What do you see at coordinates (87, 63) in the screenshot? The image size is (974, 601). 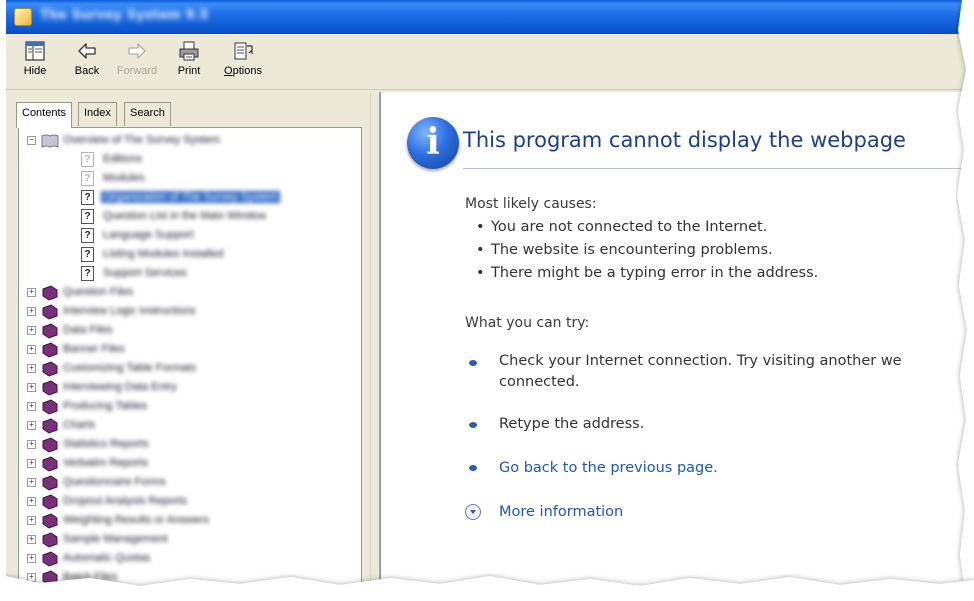 I see `back-button: Back` at bounding box center [87, 63].